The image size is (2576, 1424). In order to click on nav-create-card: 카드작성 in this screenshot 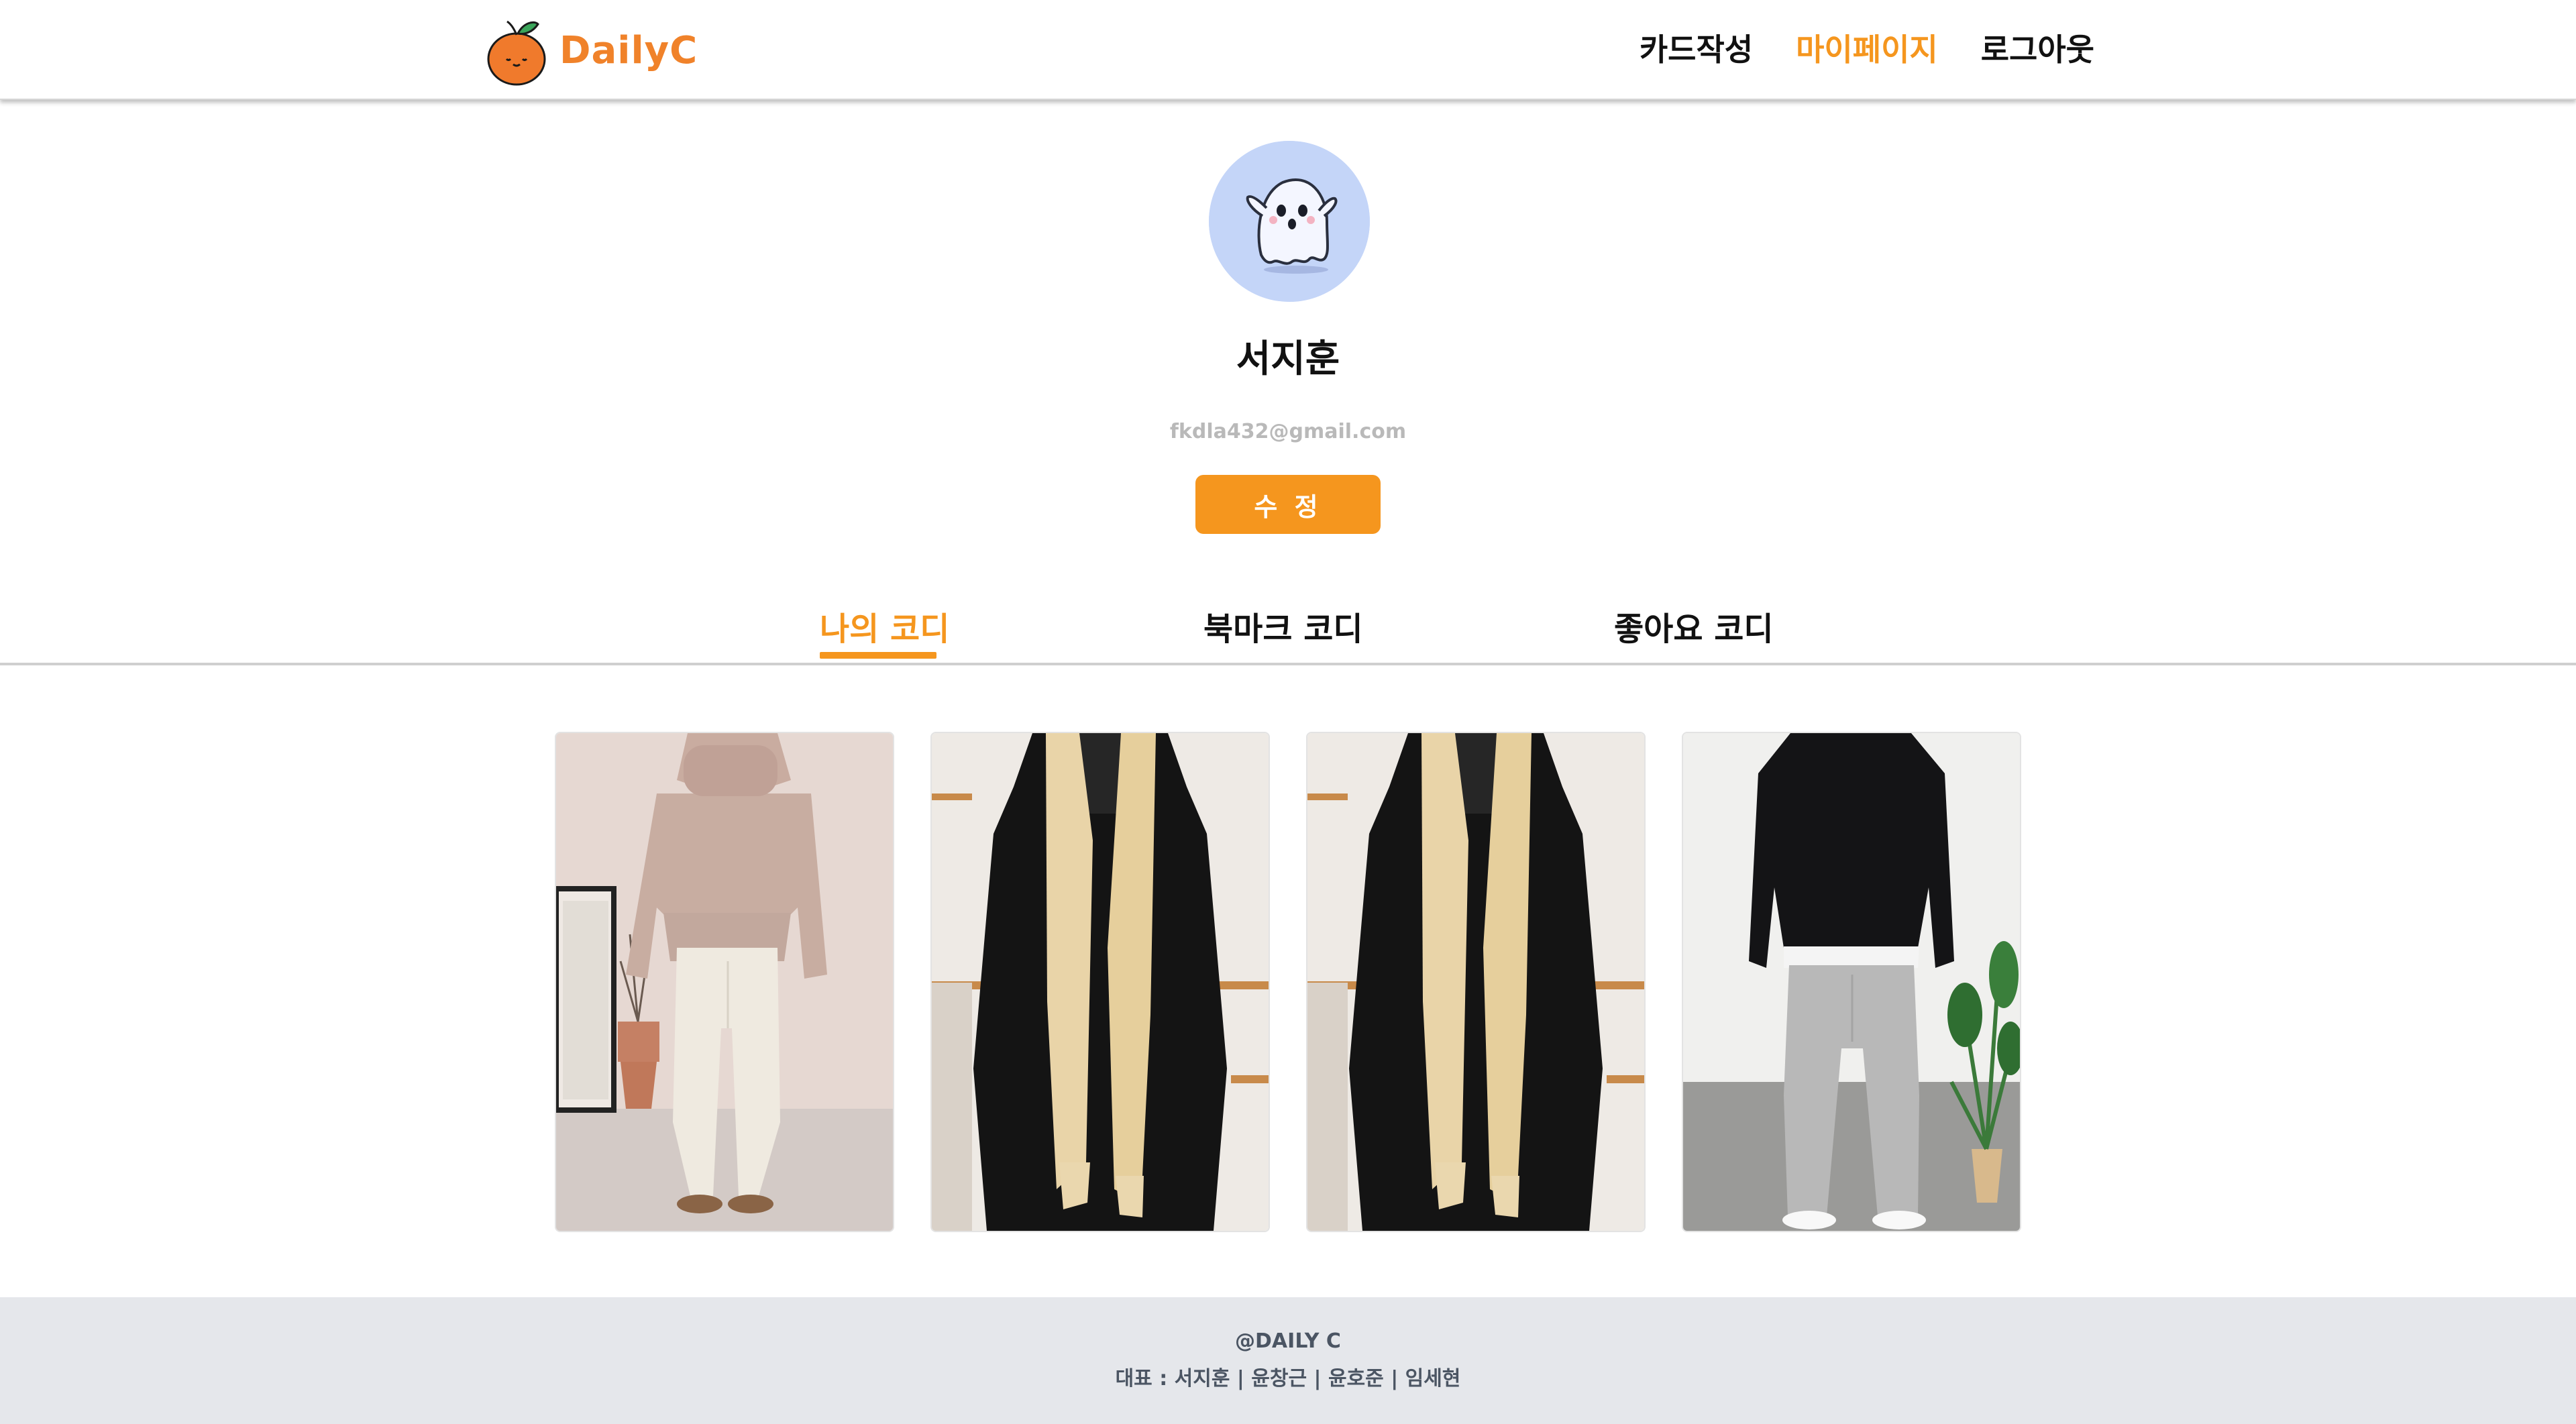, I will do `click(1696, 48)`.